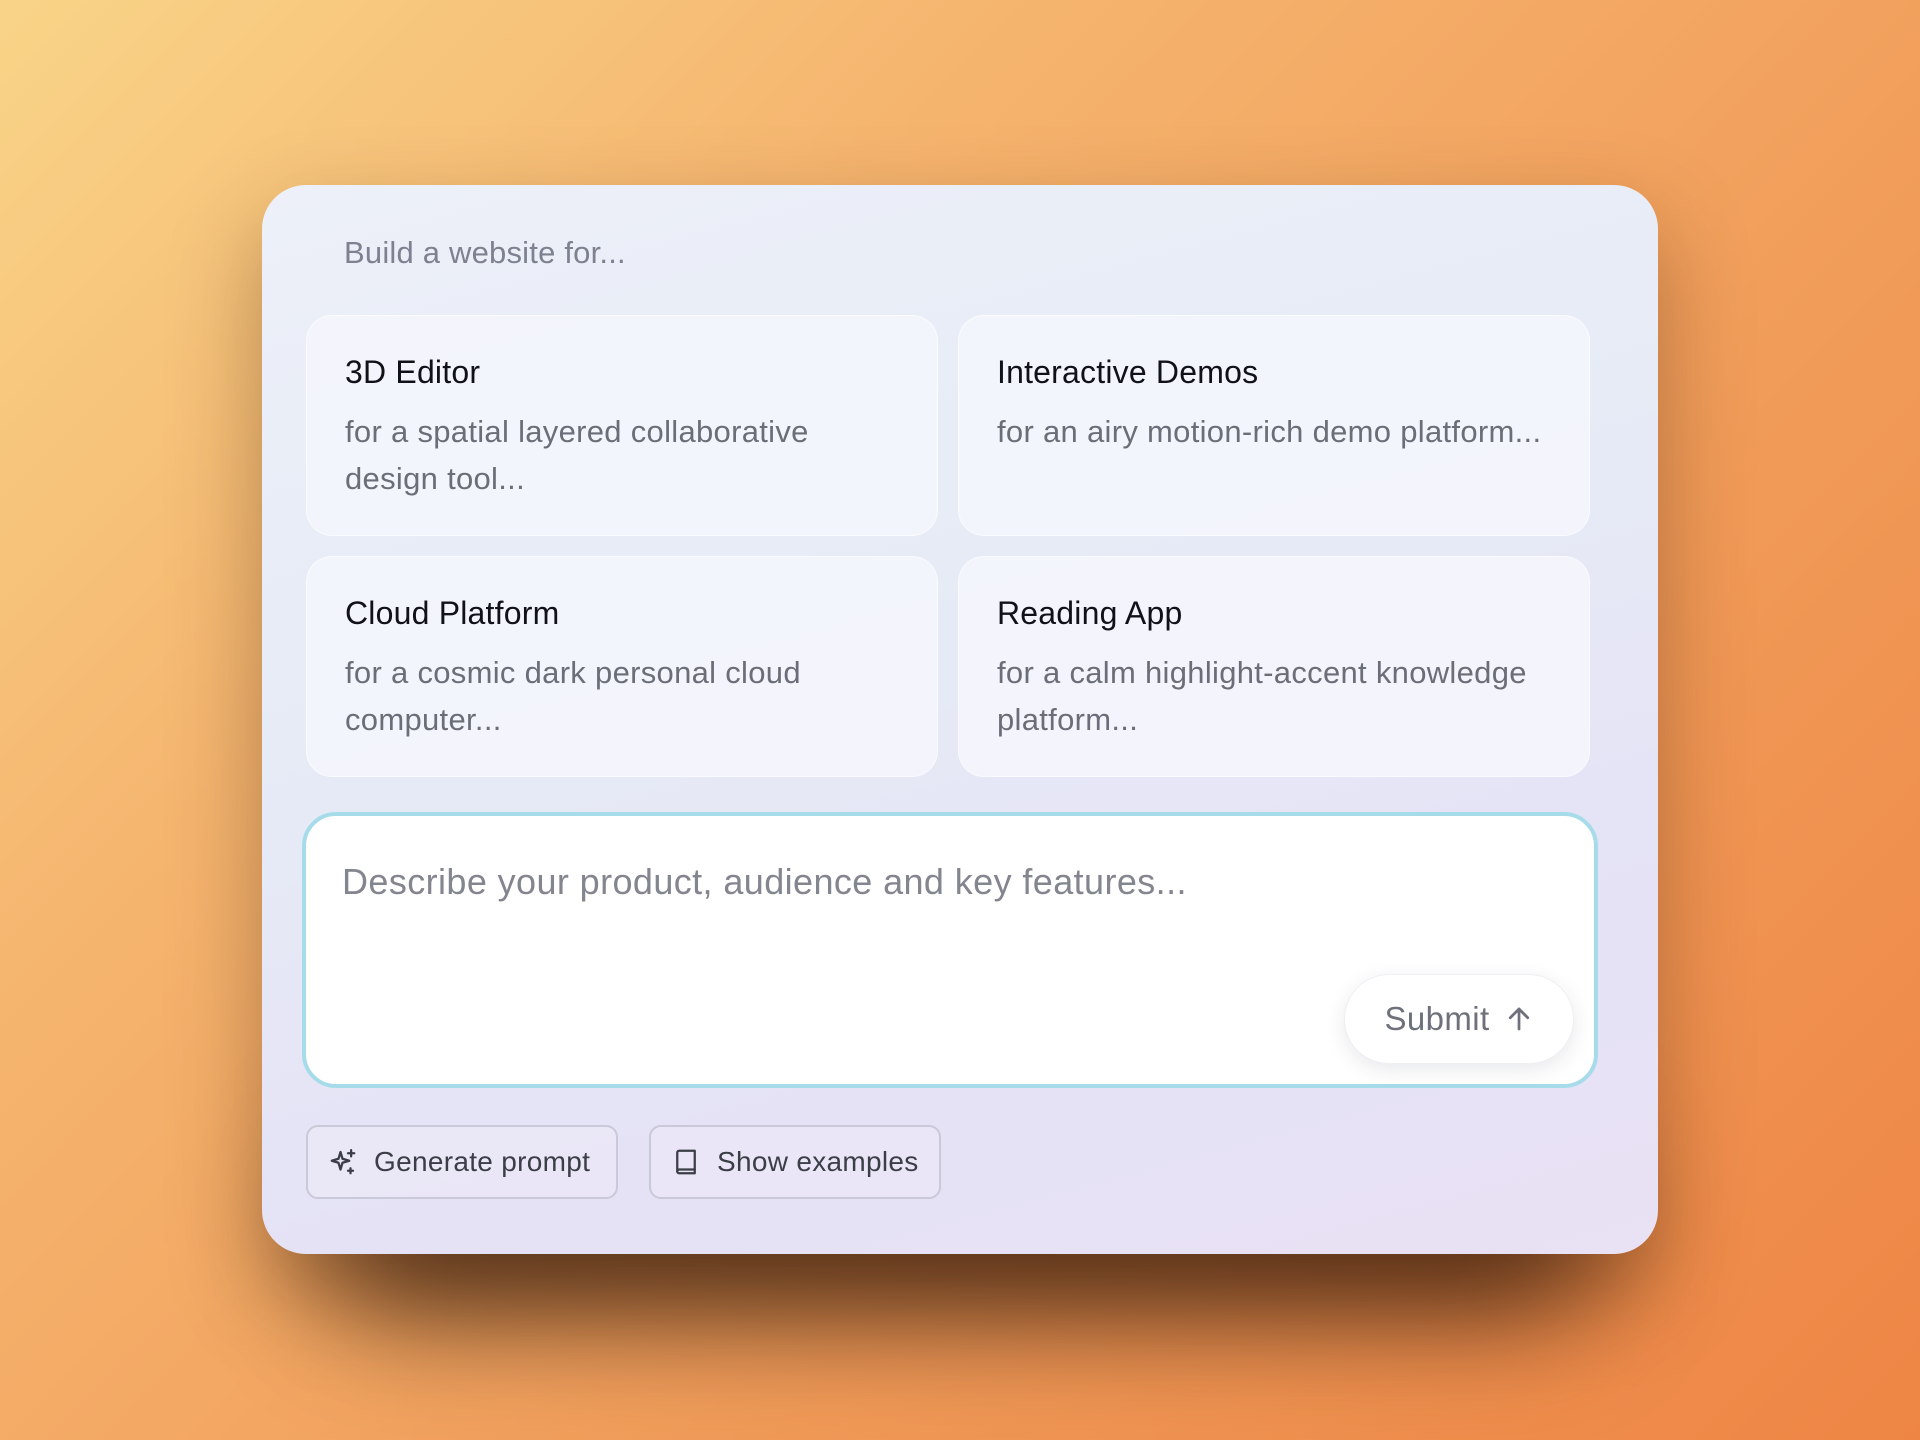  Describe the element at coordinates (482, 1161) in the screenshot. I see `generate-prompt-label: Generate prompt` at that location.